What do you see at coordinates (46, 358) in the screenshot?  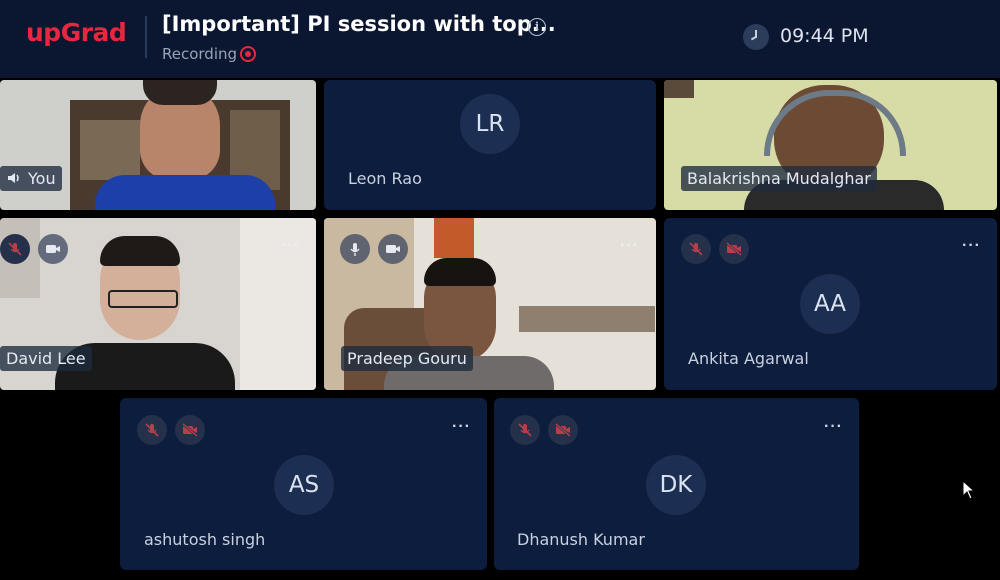 I see `participant-name: David Lee` at bounding box center [46, 358].